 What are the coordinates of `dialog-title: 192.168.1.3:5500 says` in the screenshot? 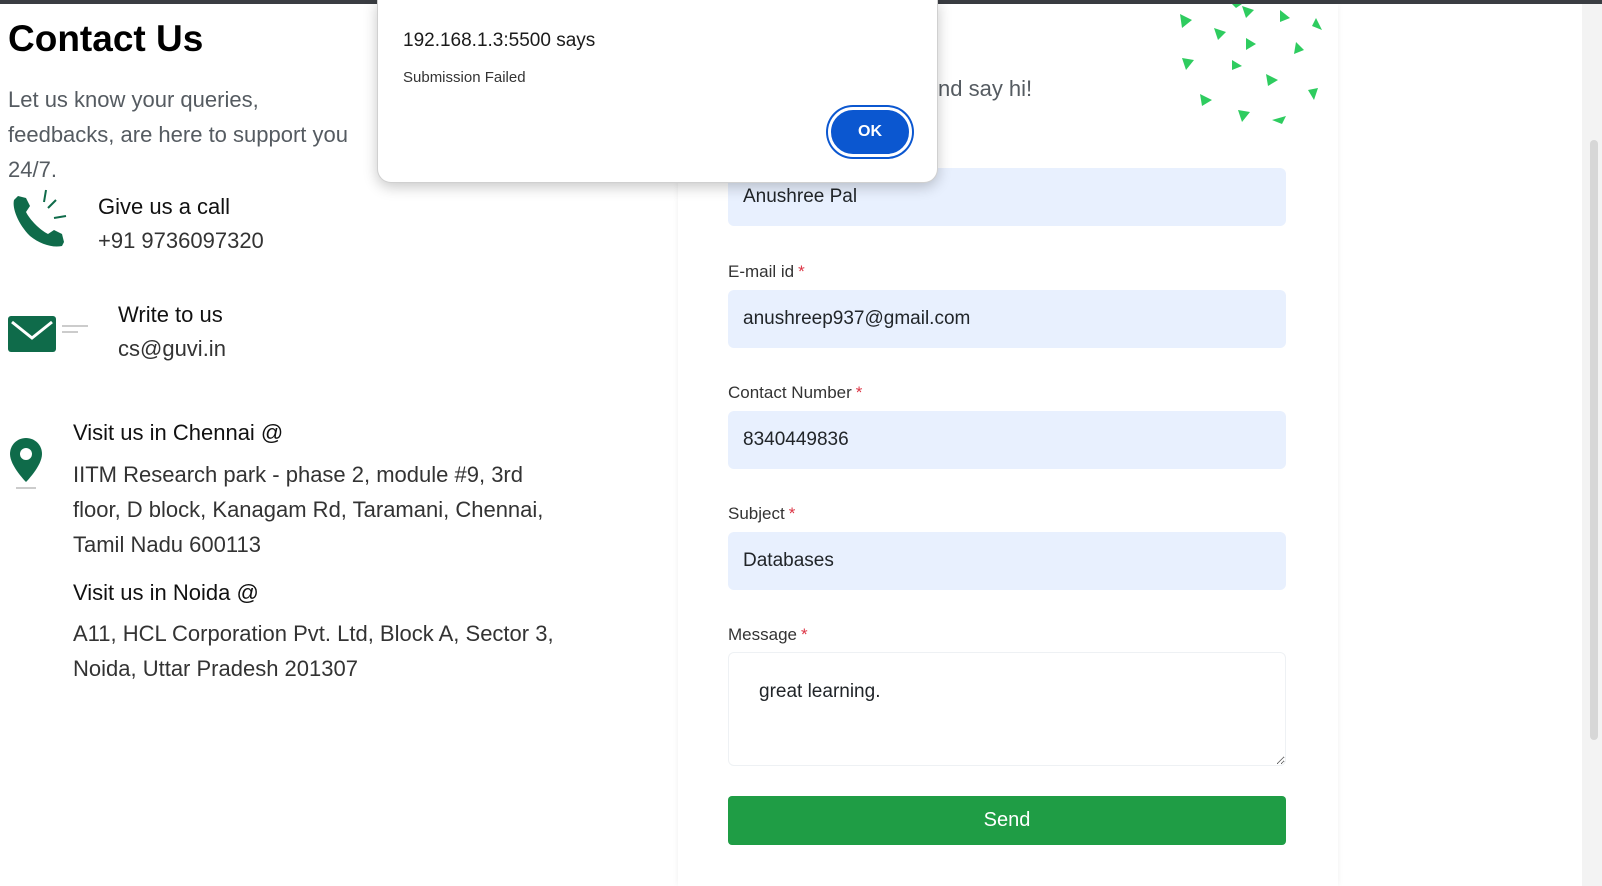 It's located at (499, 40).